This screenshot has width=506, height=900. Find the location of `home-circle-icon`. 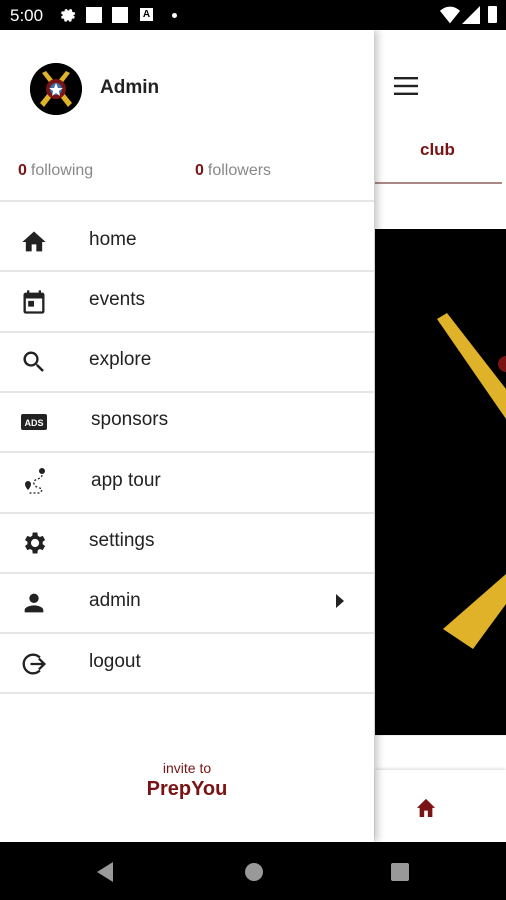

home-circle-icon is located at coordinates (254, 872).